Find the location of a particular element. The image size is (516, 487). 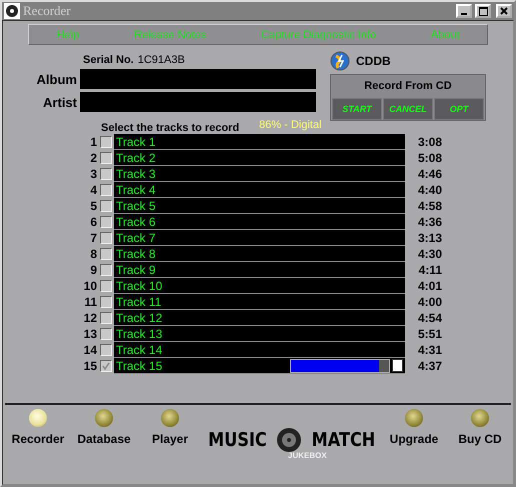

track-duration: 4:00 is located at coordinates (429, 302).